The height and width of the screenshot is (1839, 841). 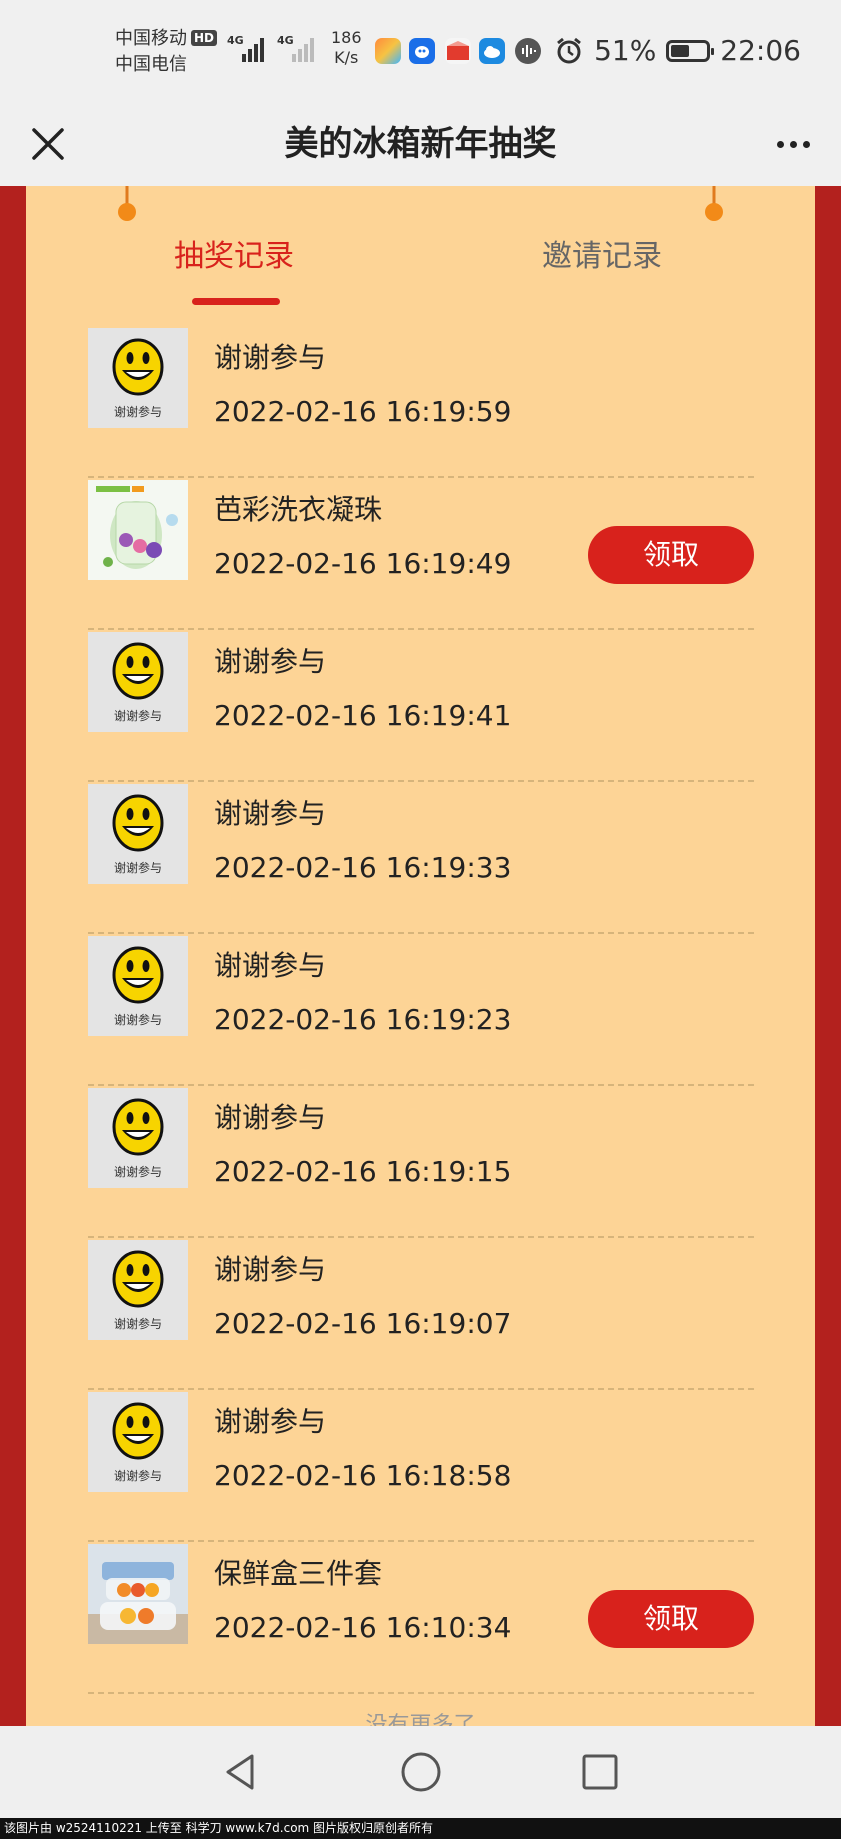 I want to click on record-row: 谢谢参与 谢谢参与 2022-02-16 16:19:15, so click(x=421, y=1162).